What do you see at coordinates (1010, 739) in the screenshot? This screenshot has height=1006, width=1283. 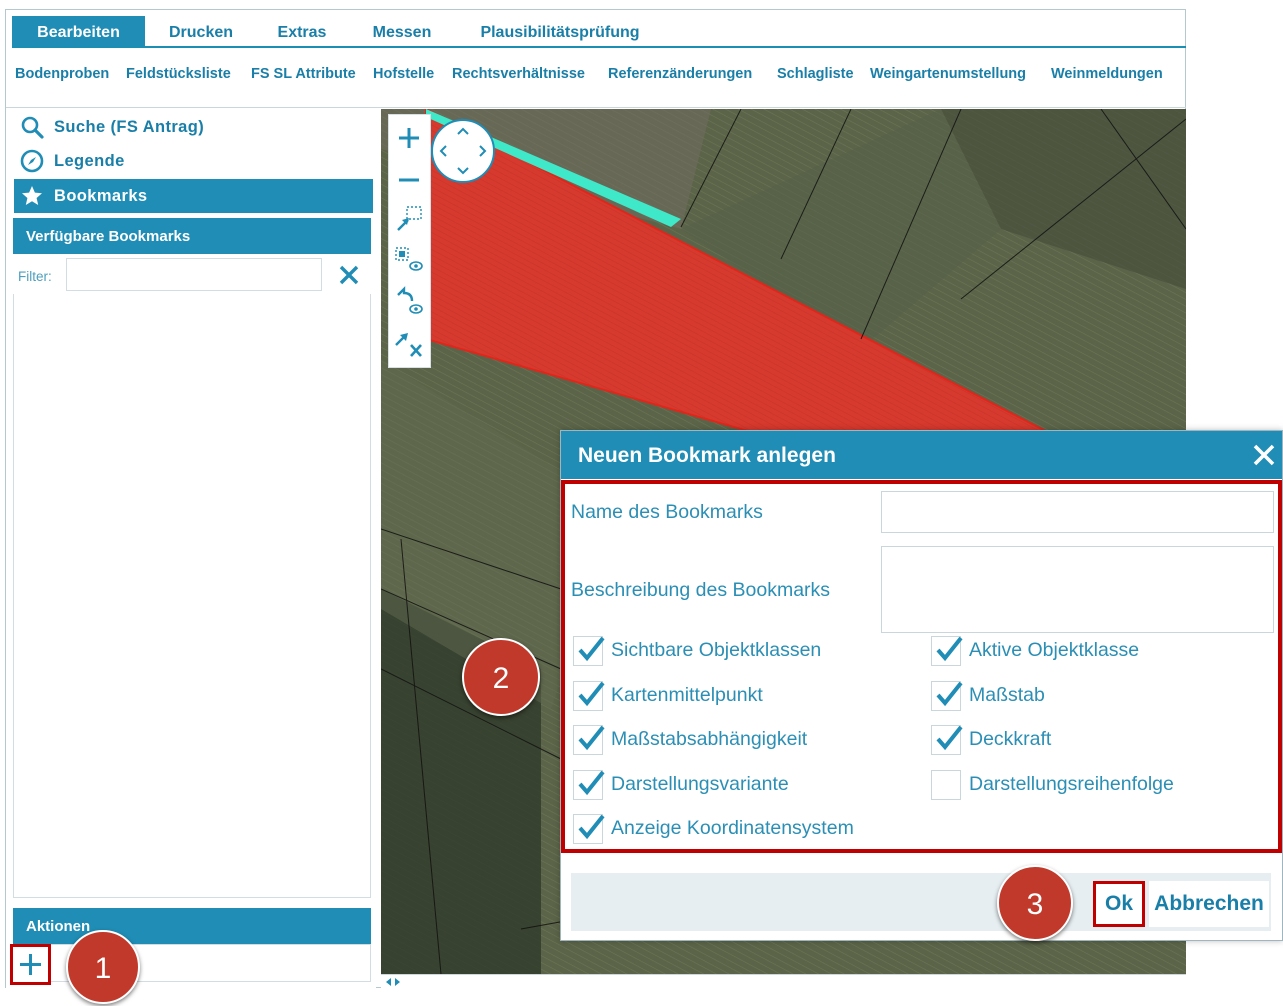 I see `option-label: Deckkraft` at bounding box center [1010, 739].